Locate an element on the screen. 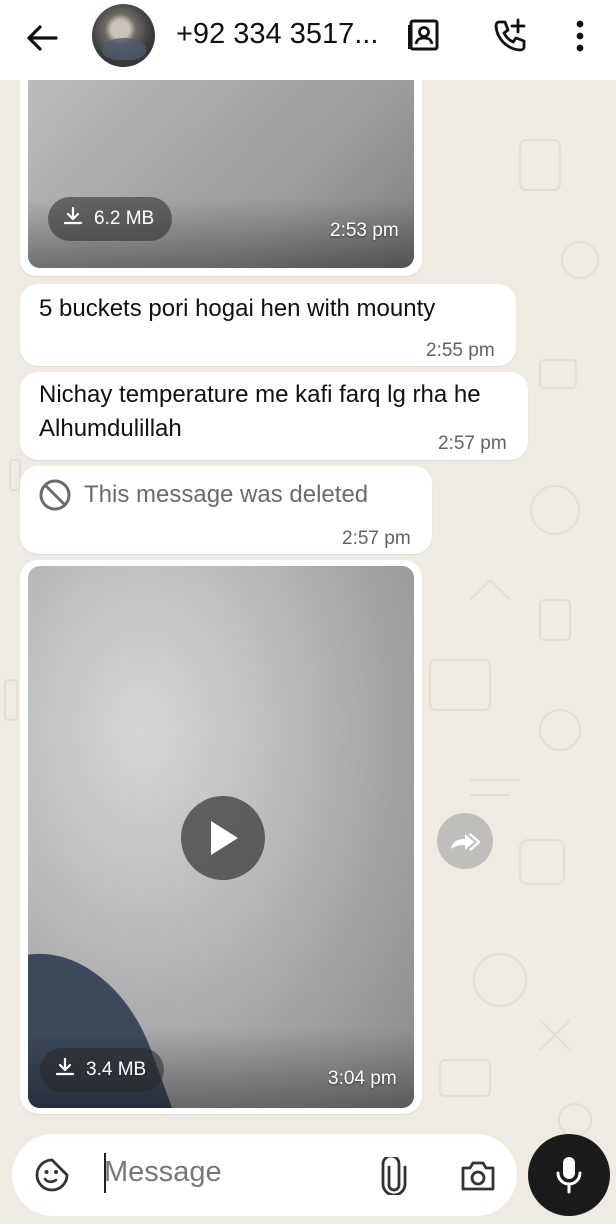 This screenshot has width=616, height=1224. camera-icon is located at coordinates (478, 1176).